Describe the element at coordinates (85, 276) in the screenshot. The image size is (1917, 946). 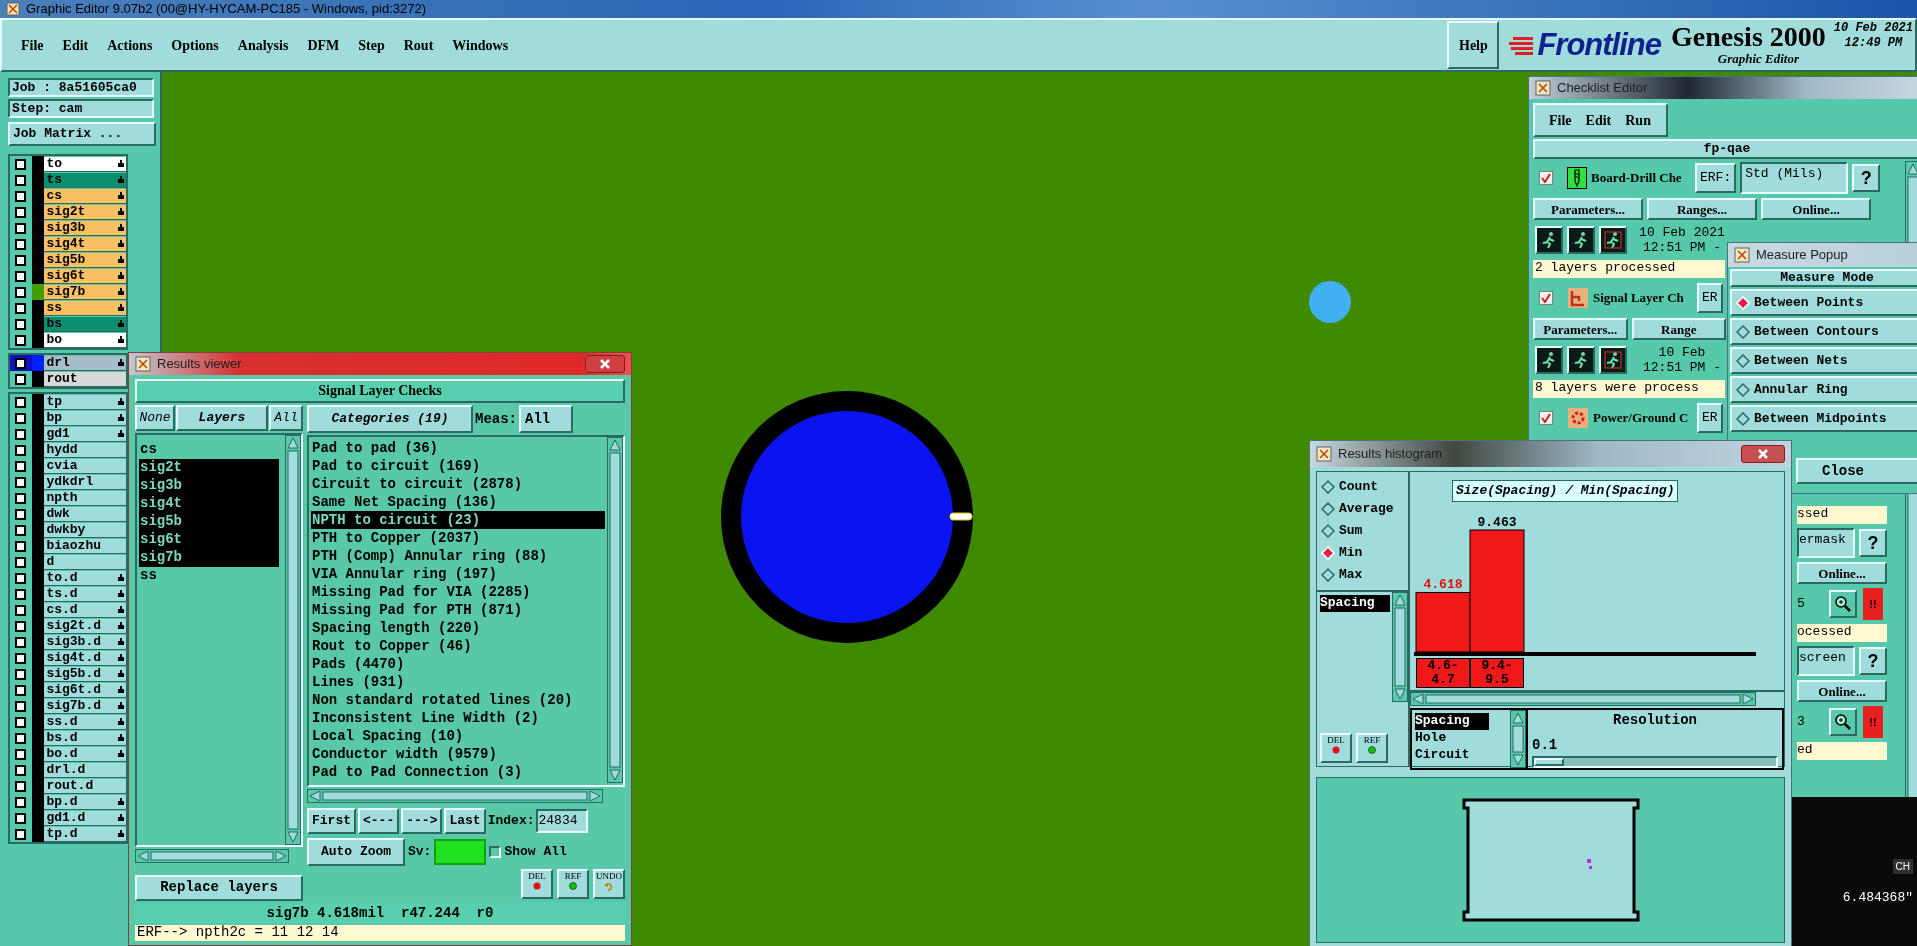
I see `layer-item: sig6t` at that location.